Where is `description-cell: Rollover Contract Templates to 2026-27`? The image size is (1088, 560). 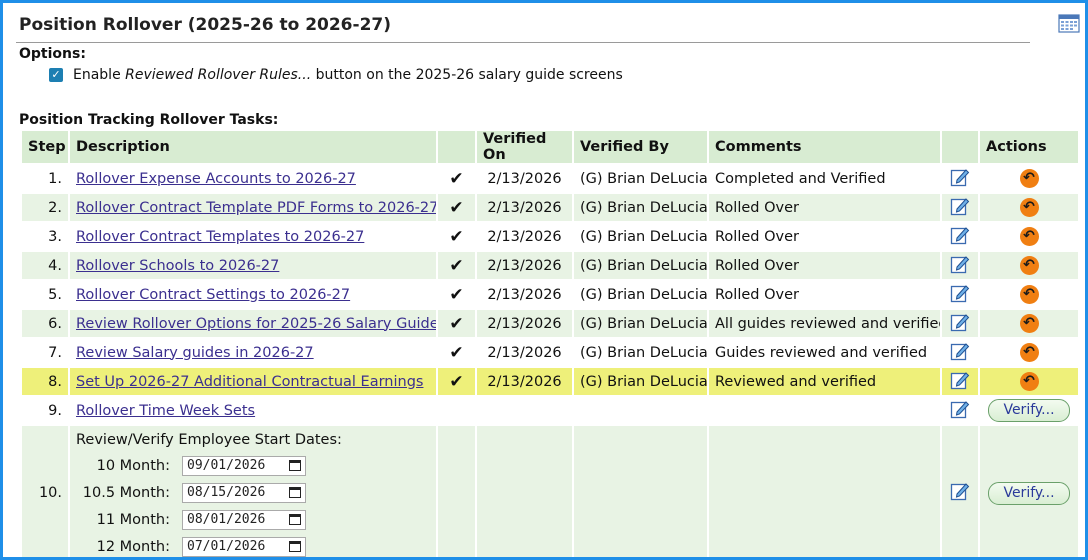
description-cell: Rollover Contract Templates to 2026-27 is located at coordinates (253, 236).